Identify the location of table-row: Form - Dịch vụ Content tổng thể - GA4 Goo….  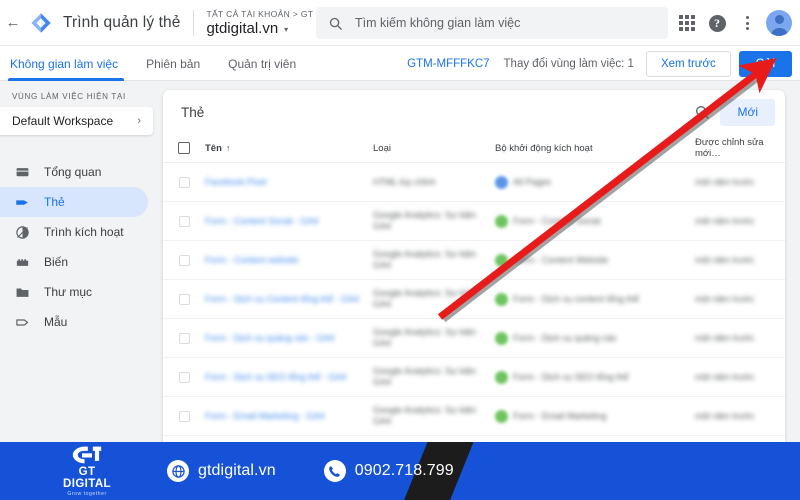
(474, 299).